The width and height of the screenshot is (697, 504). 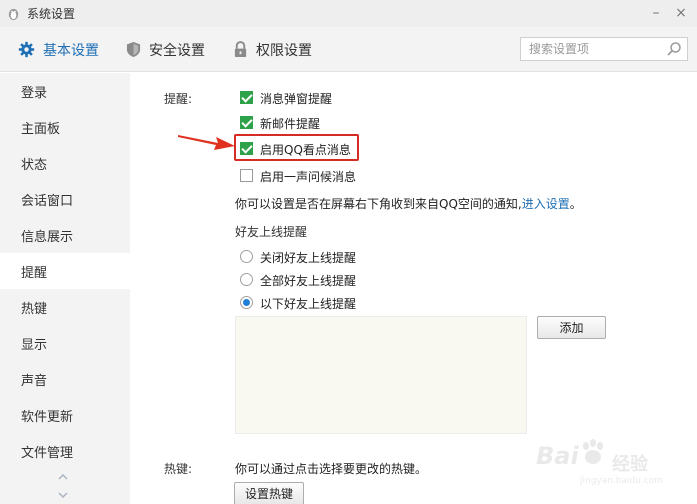 What do you see at coordinates (305, 149) in the screenshot?
I see `option-qq-kandian: 启用QQ看点消息` at bounding box center [305, 149].